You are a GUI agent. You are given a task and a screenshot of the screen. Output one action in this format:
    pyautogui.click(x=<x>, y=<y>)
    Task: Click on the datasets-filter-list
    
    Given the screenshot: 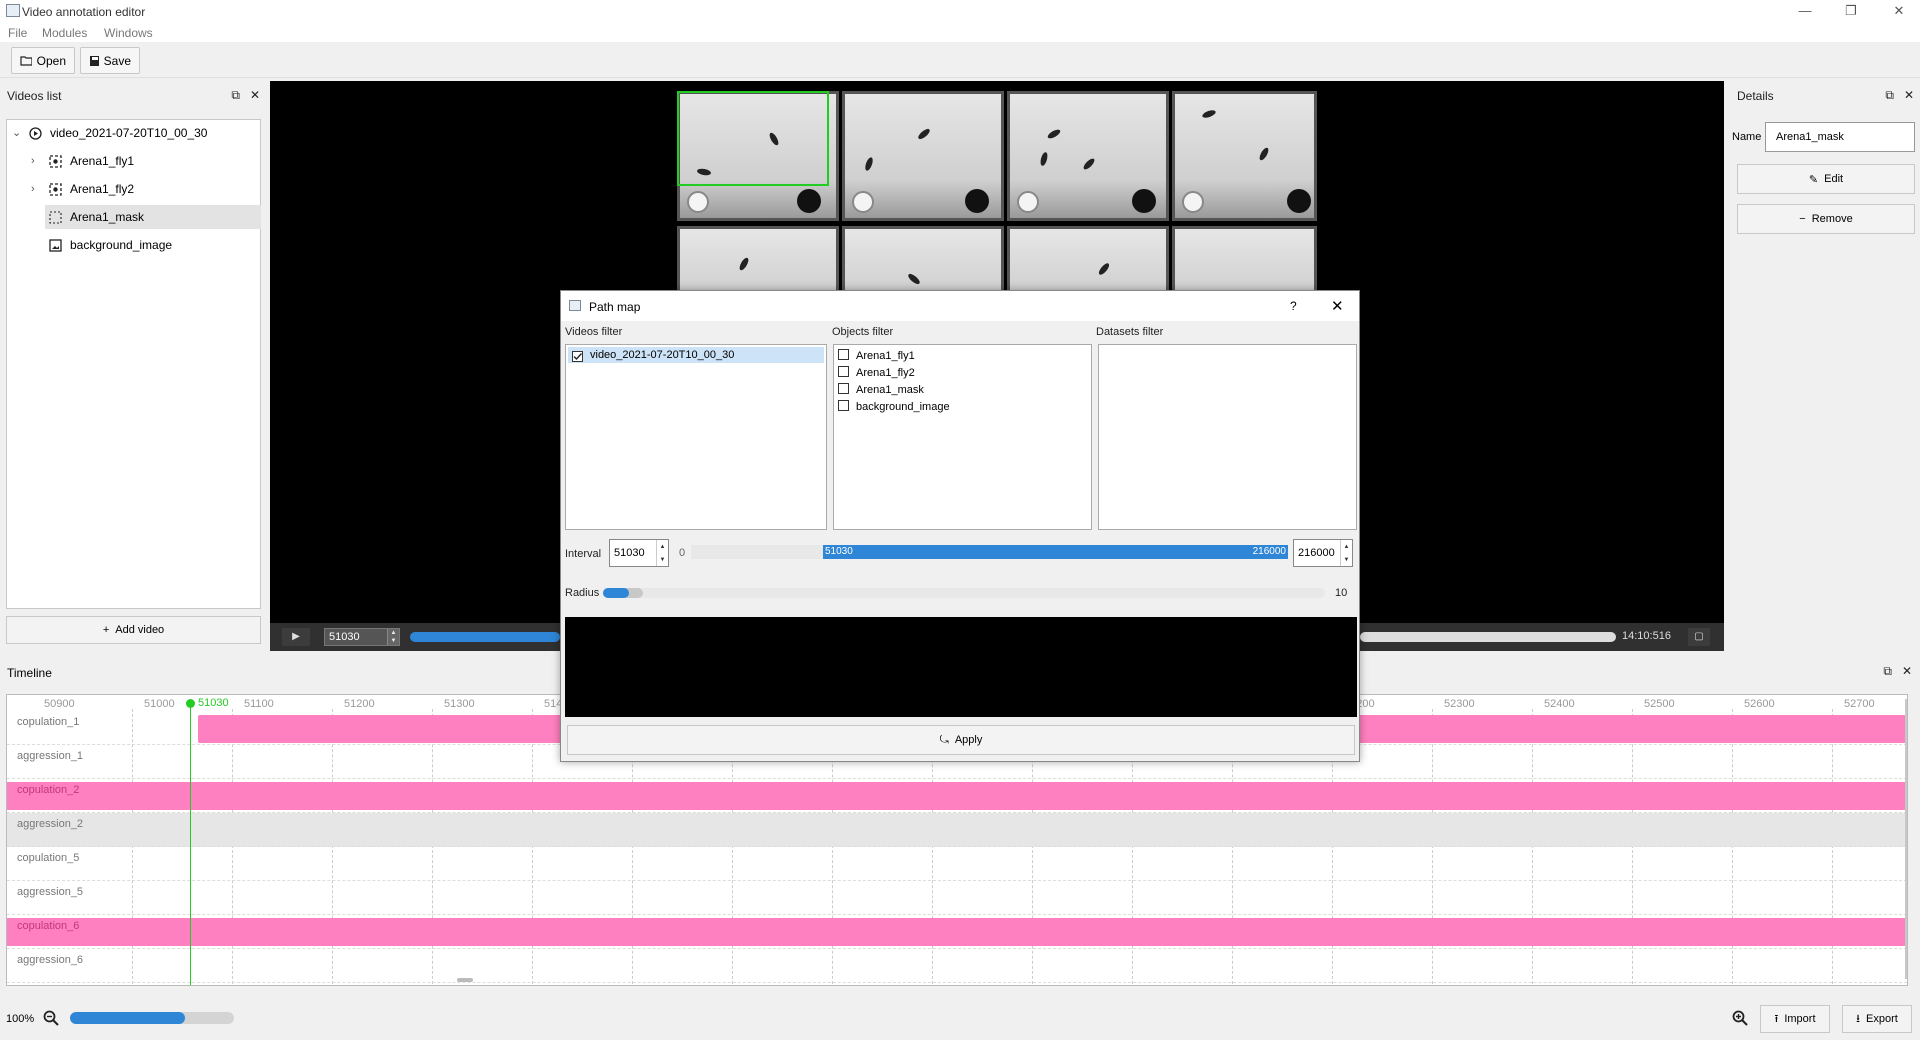 What is the action you would take?
    pyautogui.click(x=1227, y=437)
    